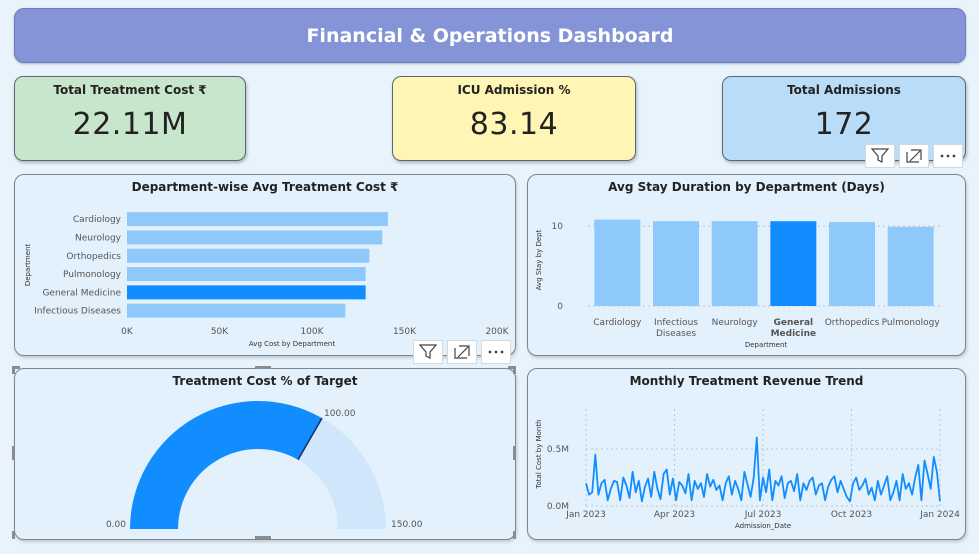  Describe the element at coordinates (312, 332) in the screenshot. I see `x-tick-label: 100K` at that location.